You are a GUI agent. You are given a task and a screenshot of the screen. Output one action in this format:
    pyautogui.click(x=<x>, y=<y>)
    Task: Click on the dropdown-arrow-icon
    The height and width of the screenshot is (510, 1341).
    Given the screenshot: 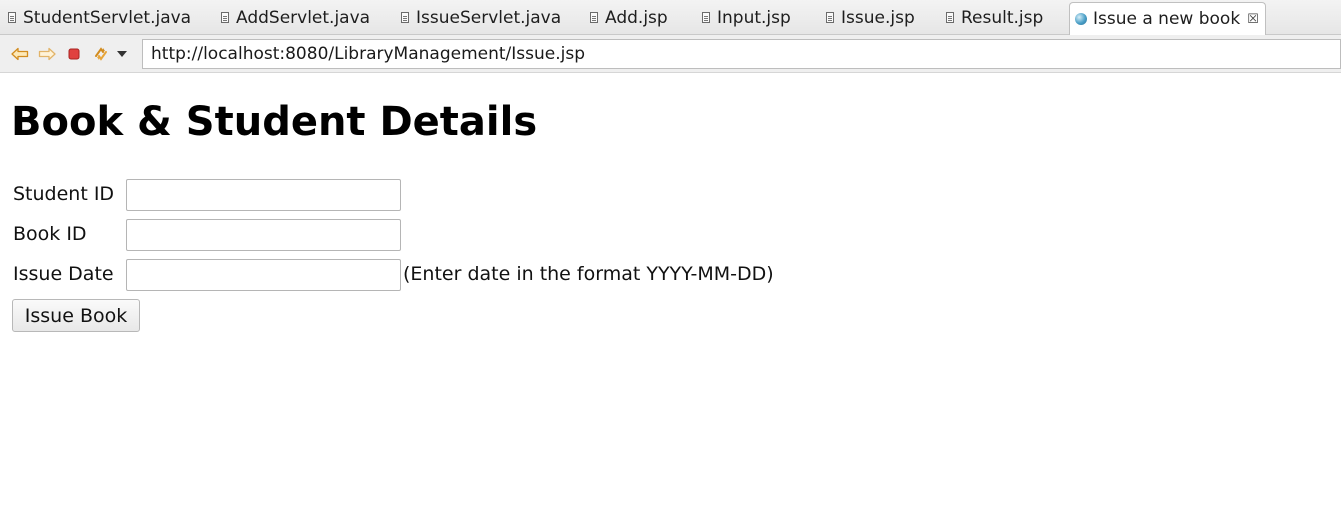 What is the action you would take?
    pyautogui.click(x=122, y=54)
    